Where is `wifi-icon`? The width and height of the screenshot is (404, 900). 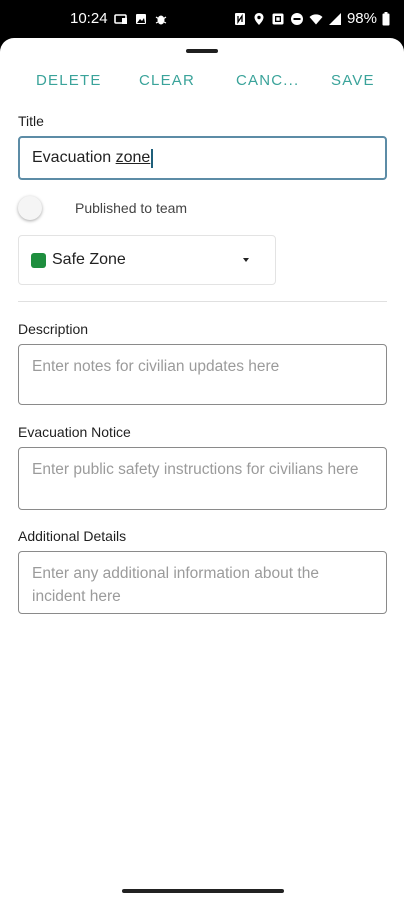 wifi-icon is located at coordinates (316, 19).